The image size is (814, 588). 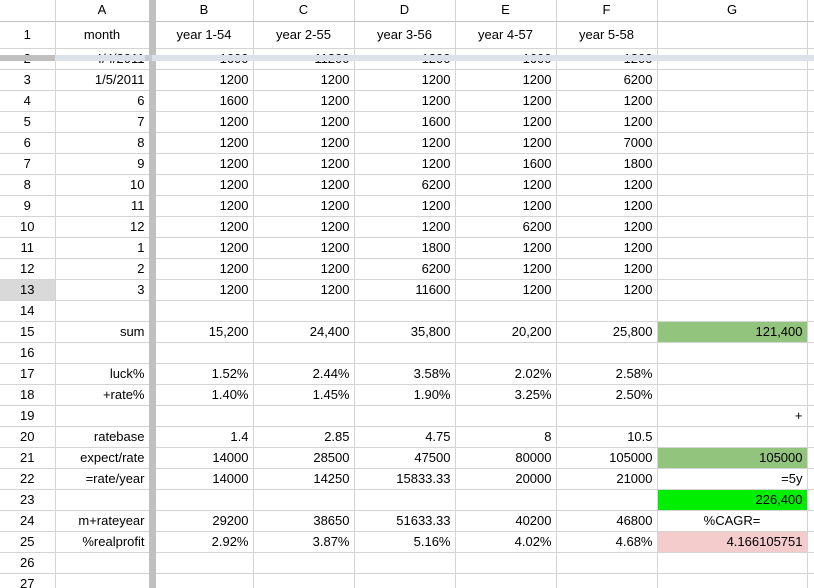 What do you see at coordinates (405, 563) in the screenshot?
I see `cell-D26` at bounding box center [405, 563].